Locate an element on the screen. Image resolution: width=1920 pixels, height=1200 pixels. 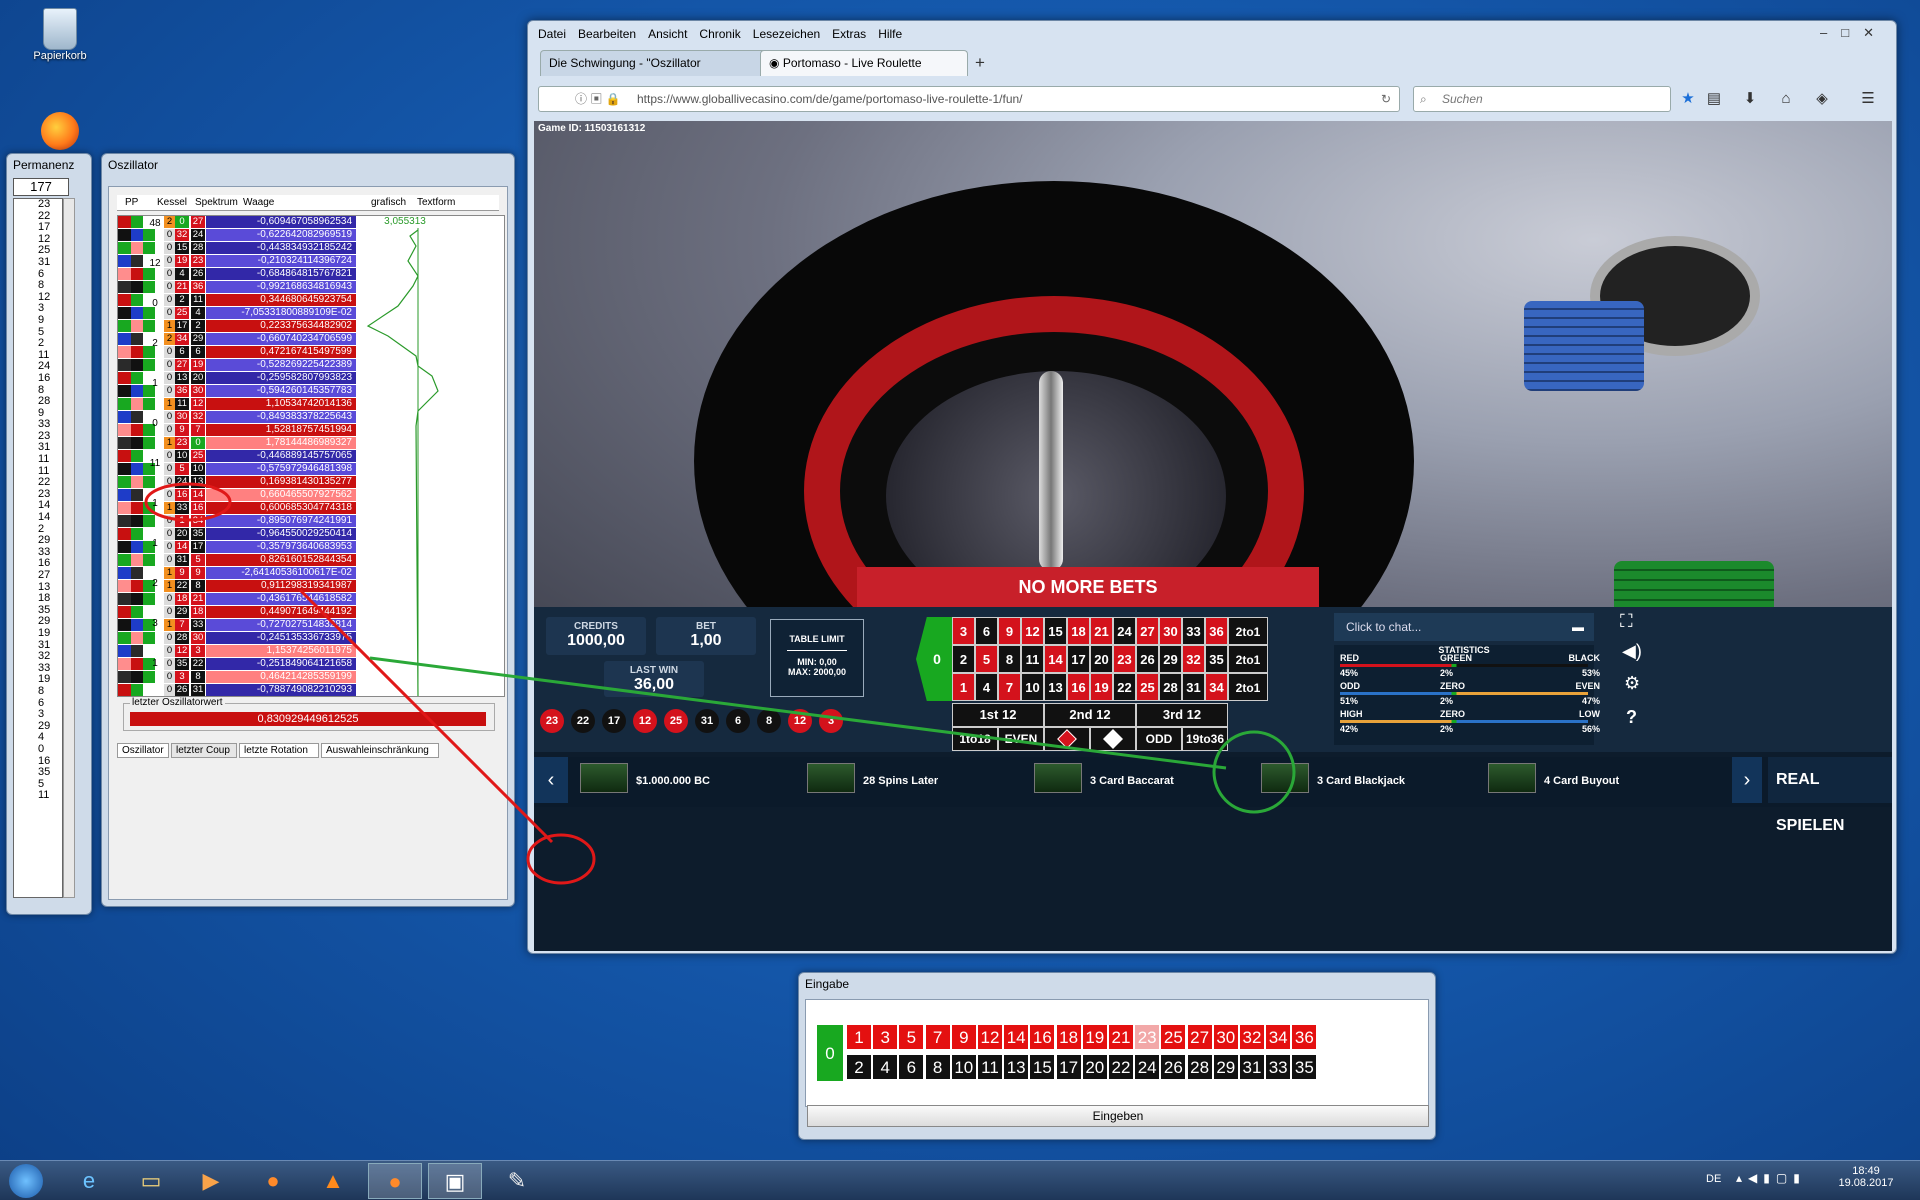
clock-date: 19.08.2017 is located at coordinates (1866, 1183).